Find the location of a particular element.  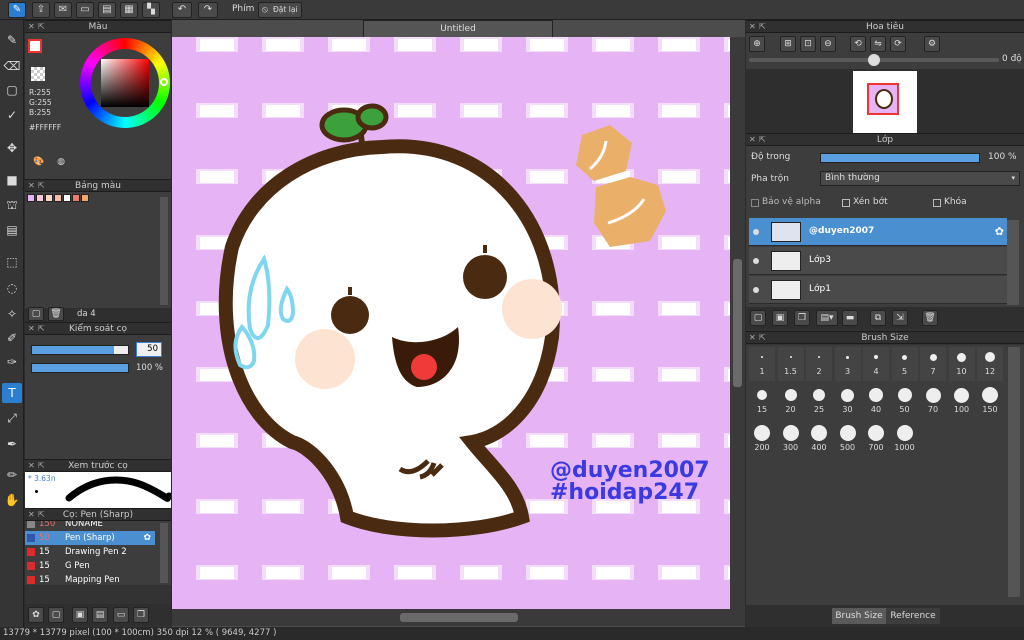

layer-opacity-slider is located at coordinates (900, 158).